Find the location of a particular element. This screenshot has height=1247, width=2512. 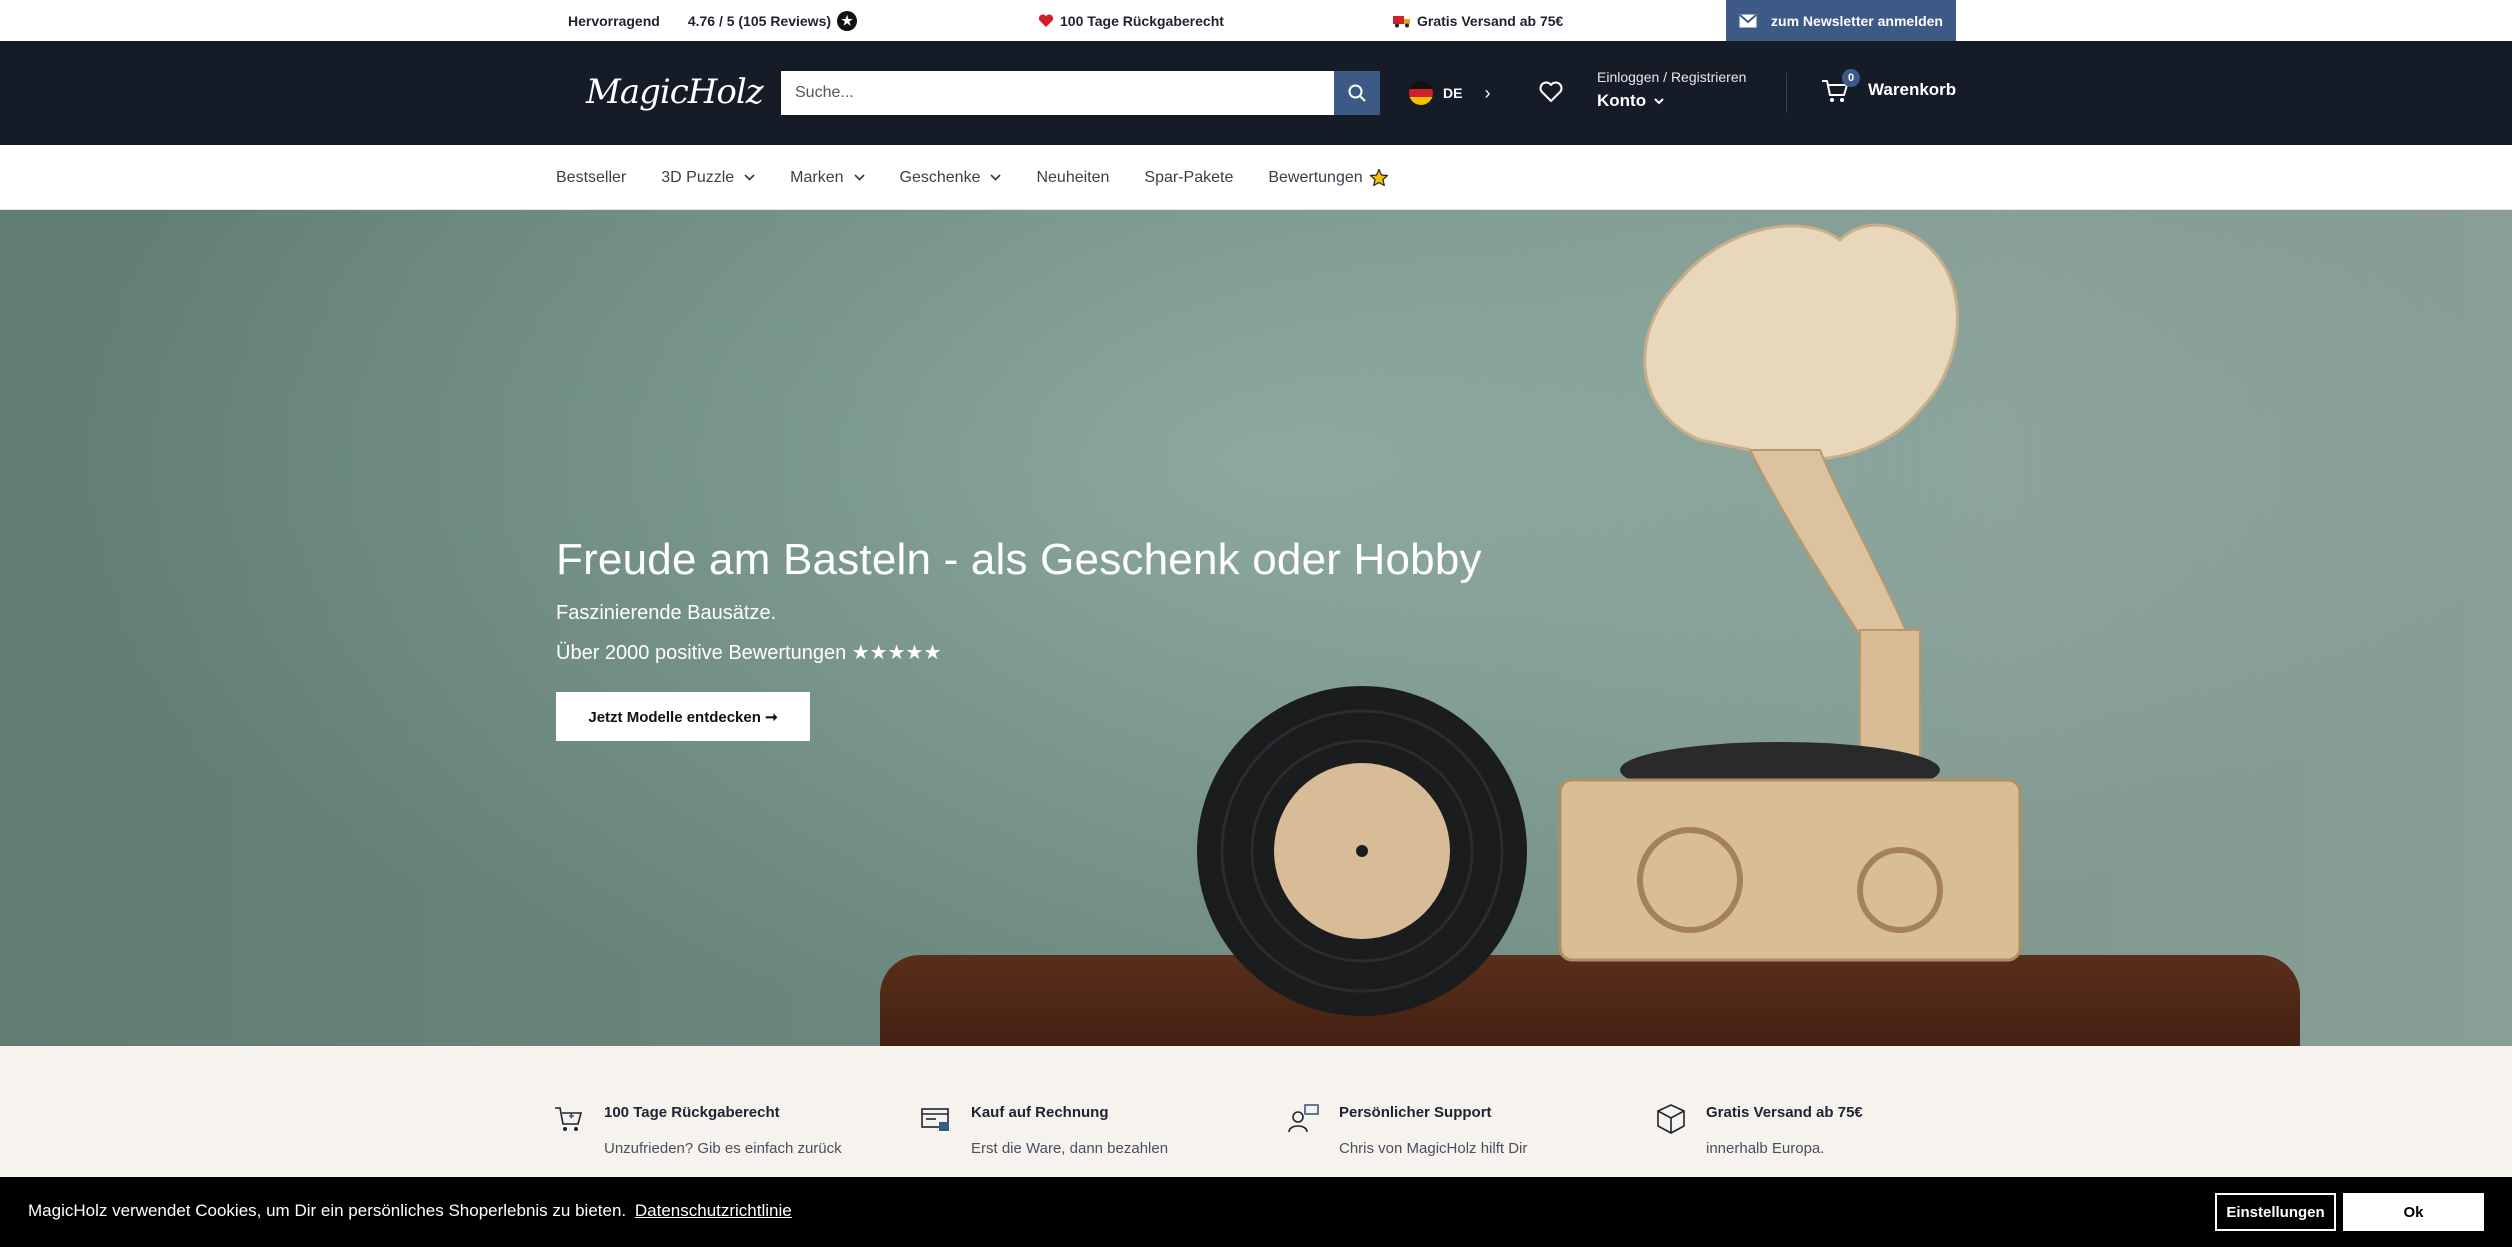

wooden-gramophone-image is located at coordinates (1790, 592).